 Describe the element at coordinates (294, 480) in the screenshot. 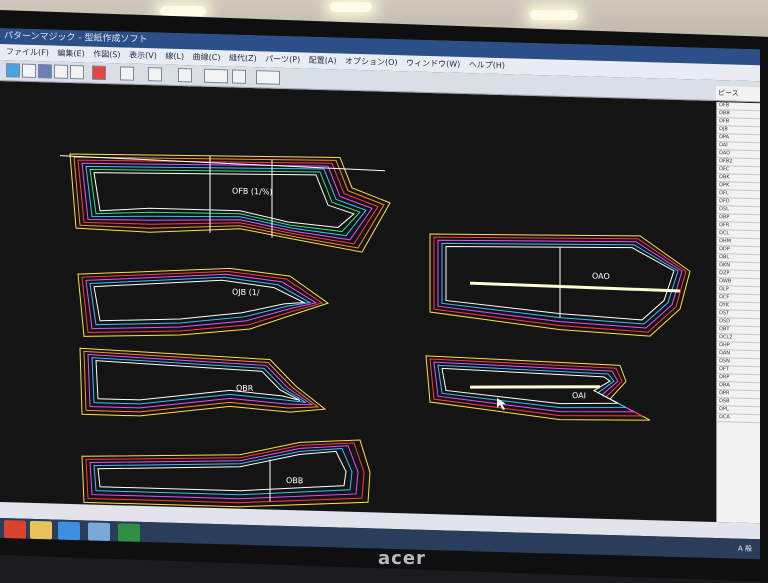

I see `piece-label-obb: OBB` at that location.